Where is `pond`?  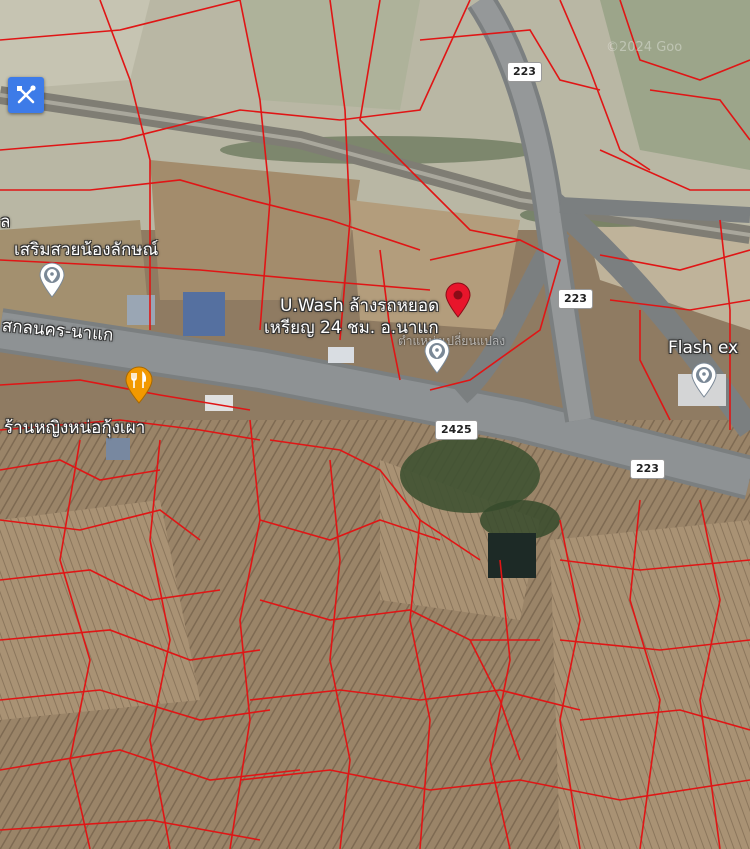
pond is located at coordinates (512, 555).